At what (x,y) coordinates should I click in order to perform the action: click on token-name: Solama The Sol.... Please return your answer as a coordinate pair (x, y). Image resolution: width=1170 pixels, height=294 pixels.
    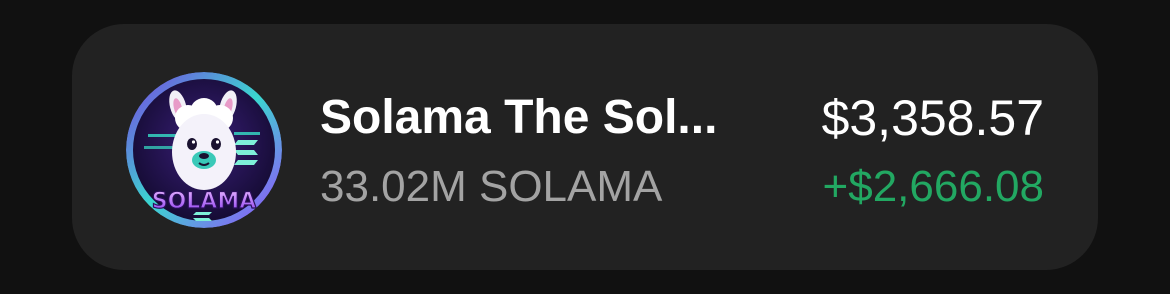
    Looking at the image, I should click on (519, 117).